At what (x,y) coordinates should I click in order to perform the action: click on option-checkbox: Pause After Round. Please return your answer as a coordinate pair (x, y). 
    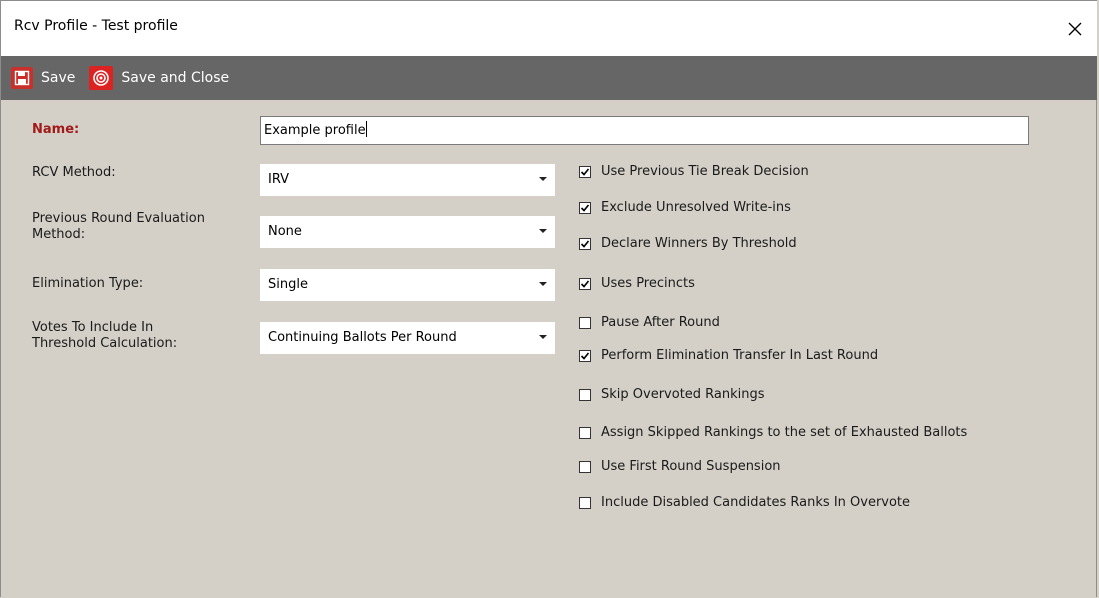
    Looking at the image, I should click on (649, 322).